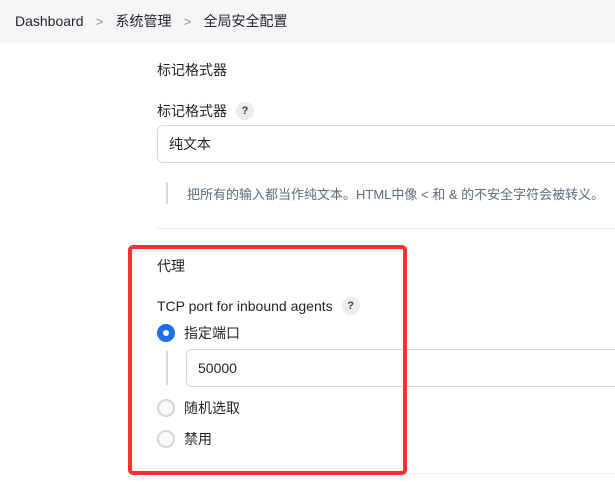 The width and height of the screenshot is (615, 501). Describe the element at coordinates (190, 144) in the screenshot. I see `markup-formatter-selected-value: 纯文本` at that location.